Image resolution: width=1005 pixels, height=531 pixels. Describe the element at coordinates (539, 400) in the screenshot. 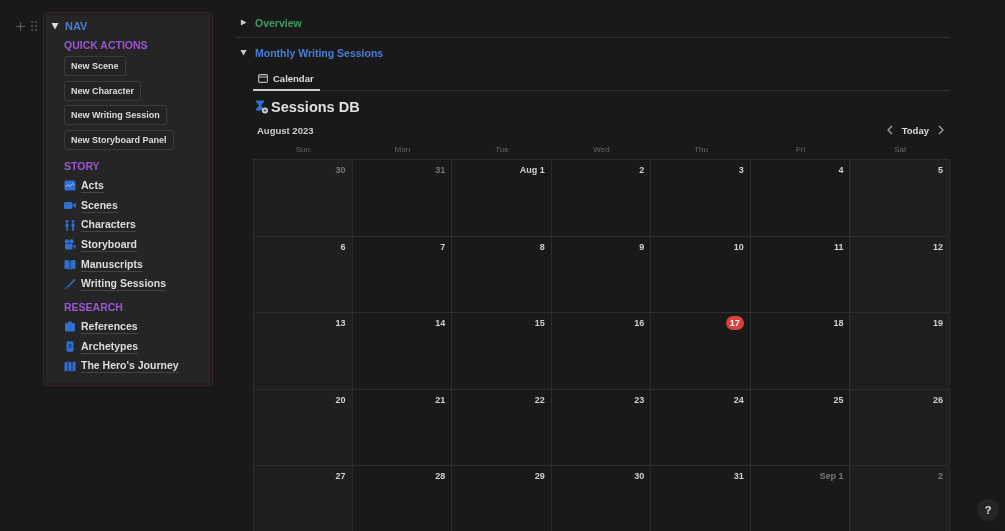

I see `day-number: 22` at that location.